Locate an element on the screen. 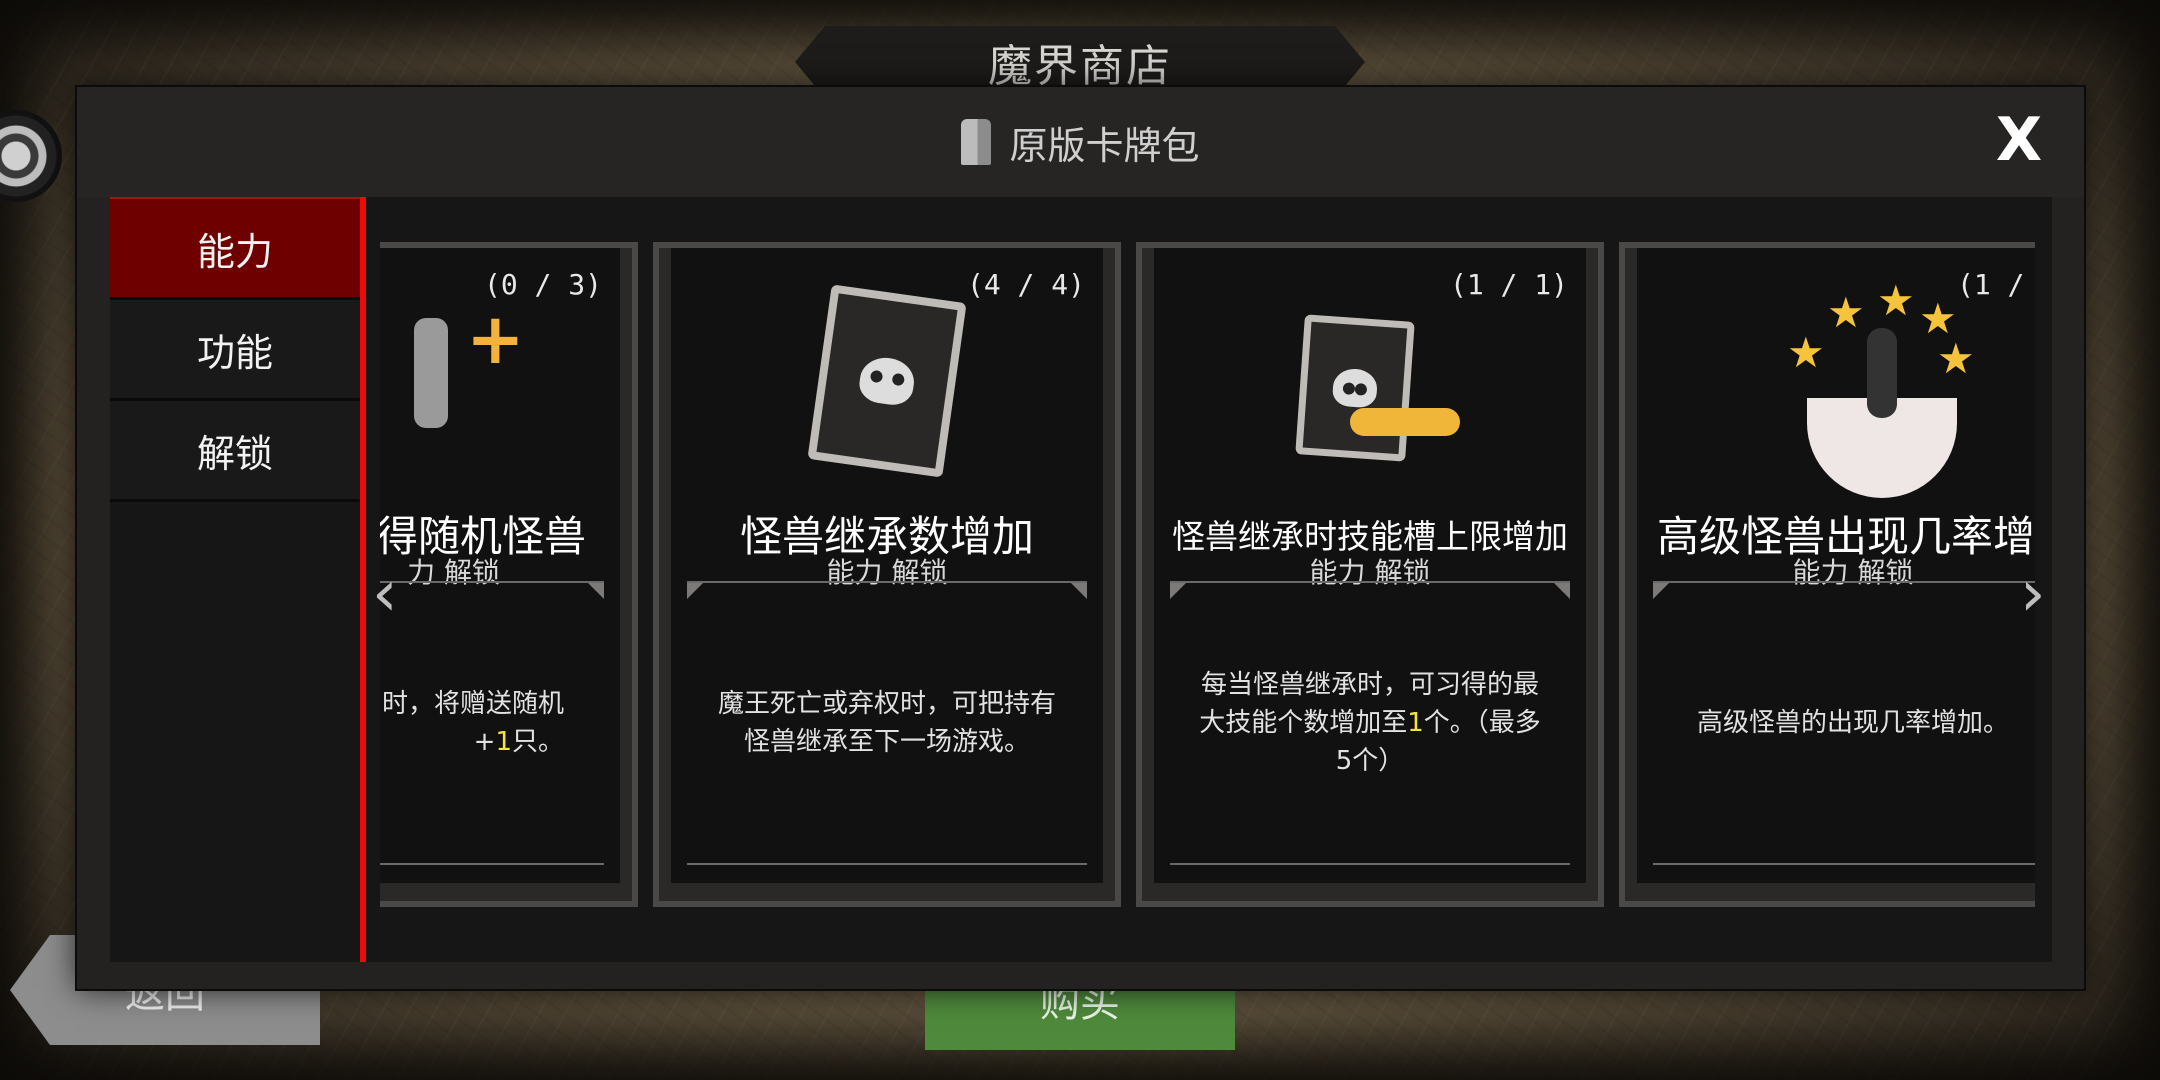 The width and height of the screenshot is (2160, 1080). card-description: 高级怪兽的出现几率增加。 is located at coordinates (1844, 723).